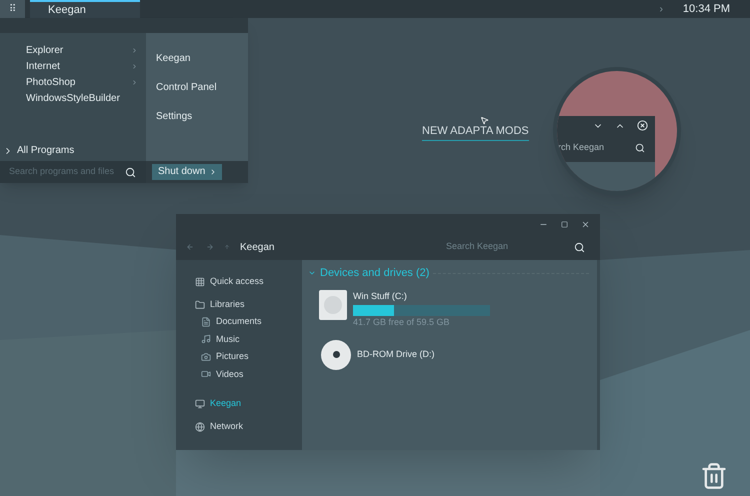 The height and width of the screenshot is (496, 750). I want to click on taskbar-item: Keegan, so click(85, 9).